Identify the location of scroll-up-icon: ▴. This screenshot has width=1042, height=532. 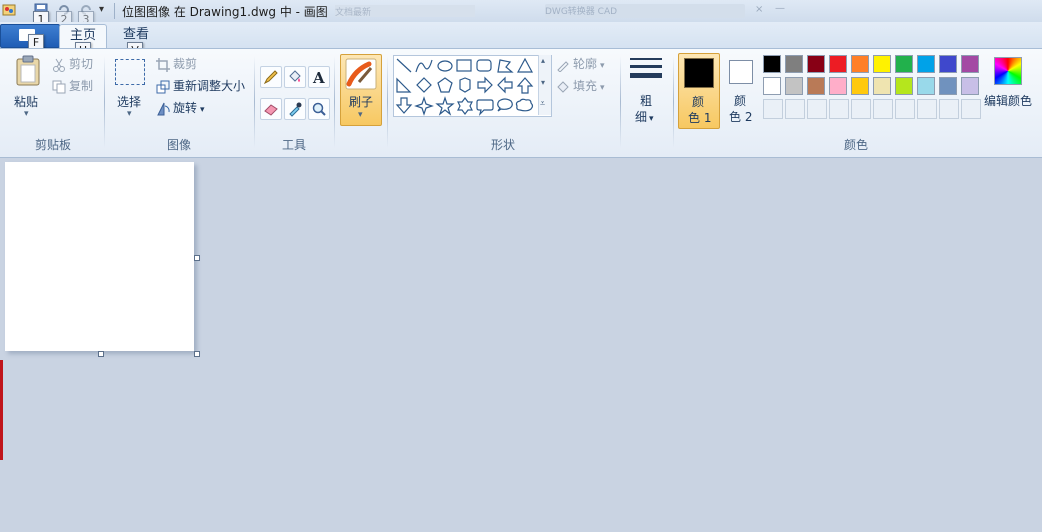
(543, 60).